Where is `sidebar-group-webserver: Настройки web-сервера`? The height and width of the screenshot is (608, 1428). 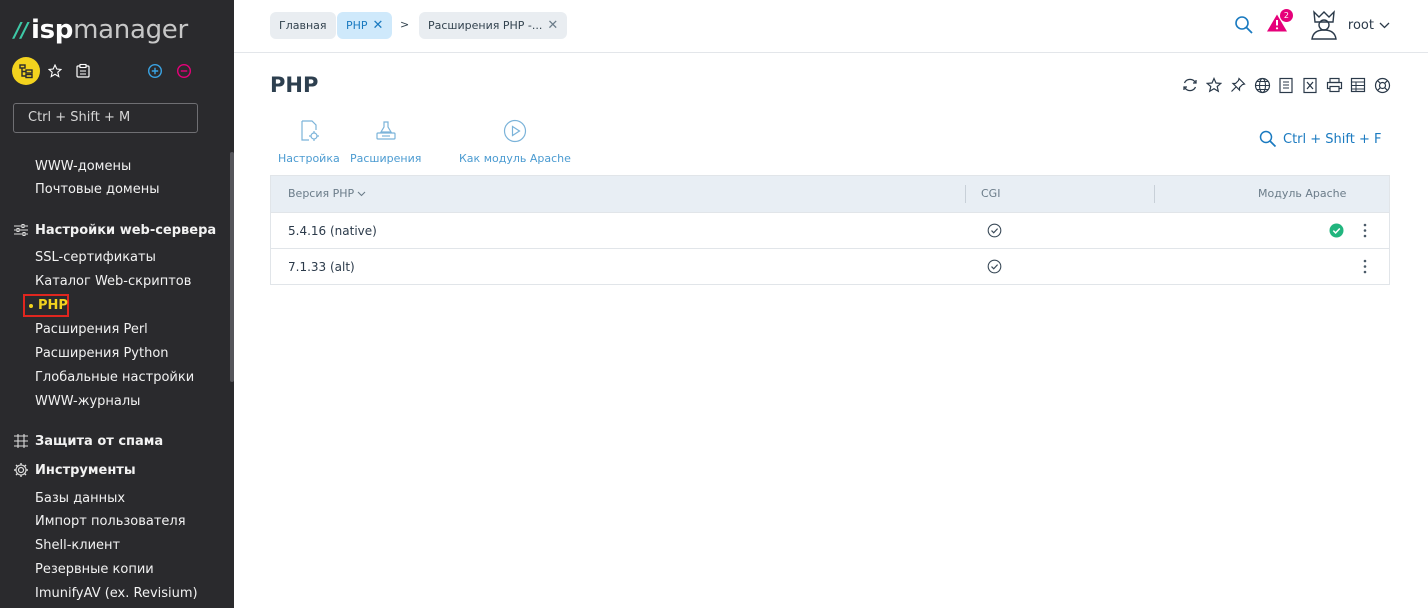
sidebar-group-webserver: Настройки web-сервера is located at coordinates (114, 230).